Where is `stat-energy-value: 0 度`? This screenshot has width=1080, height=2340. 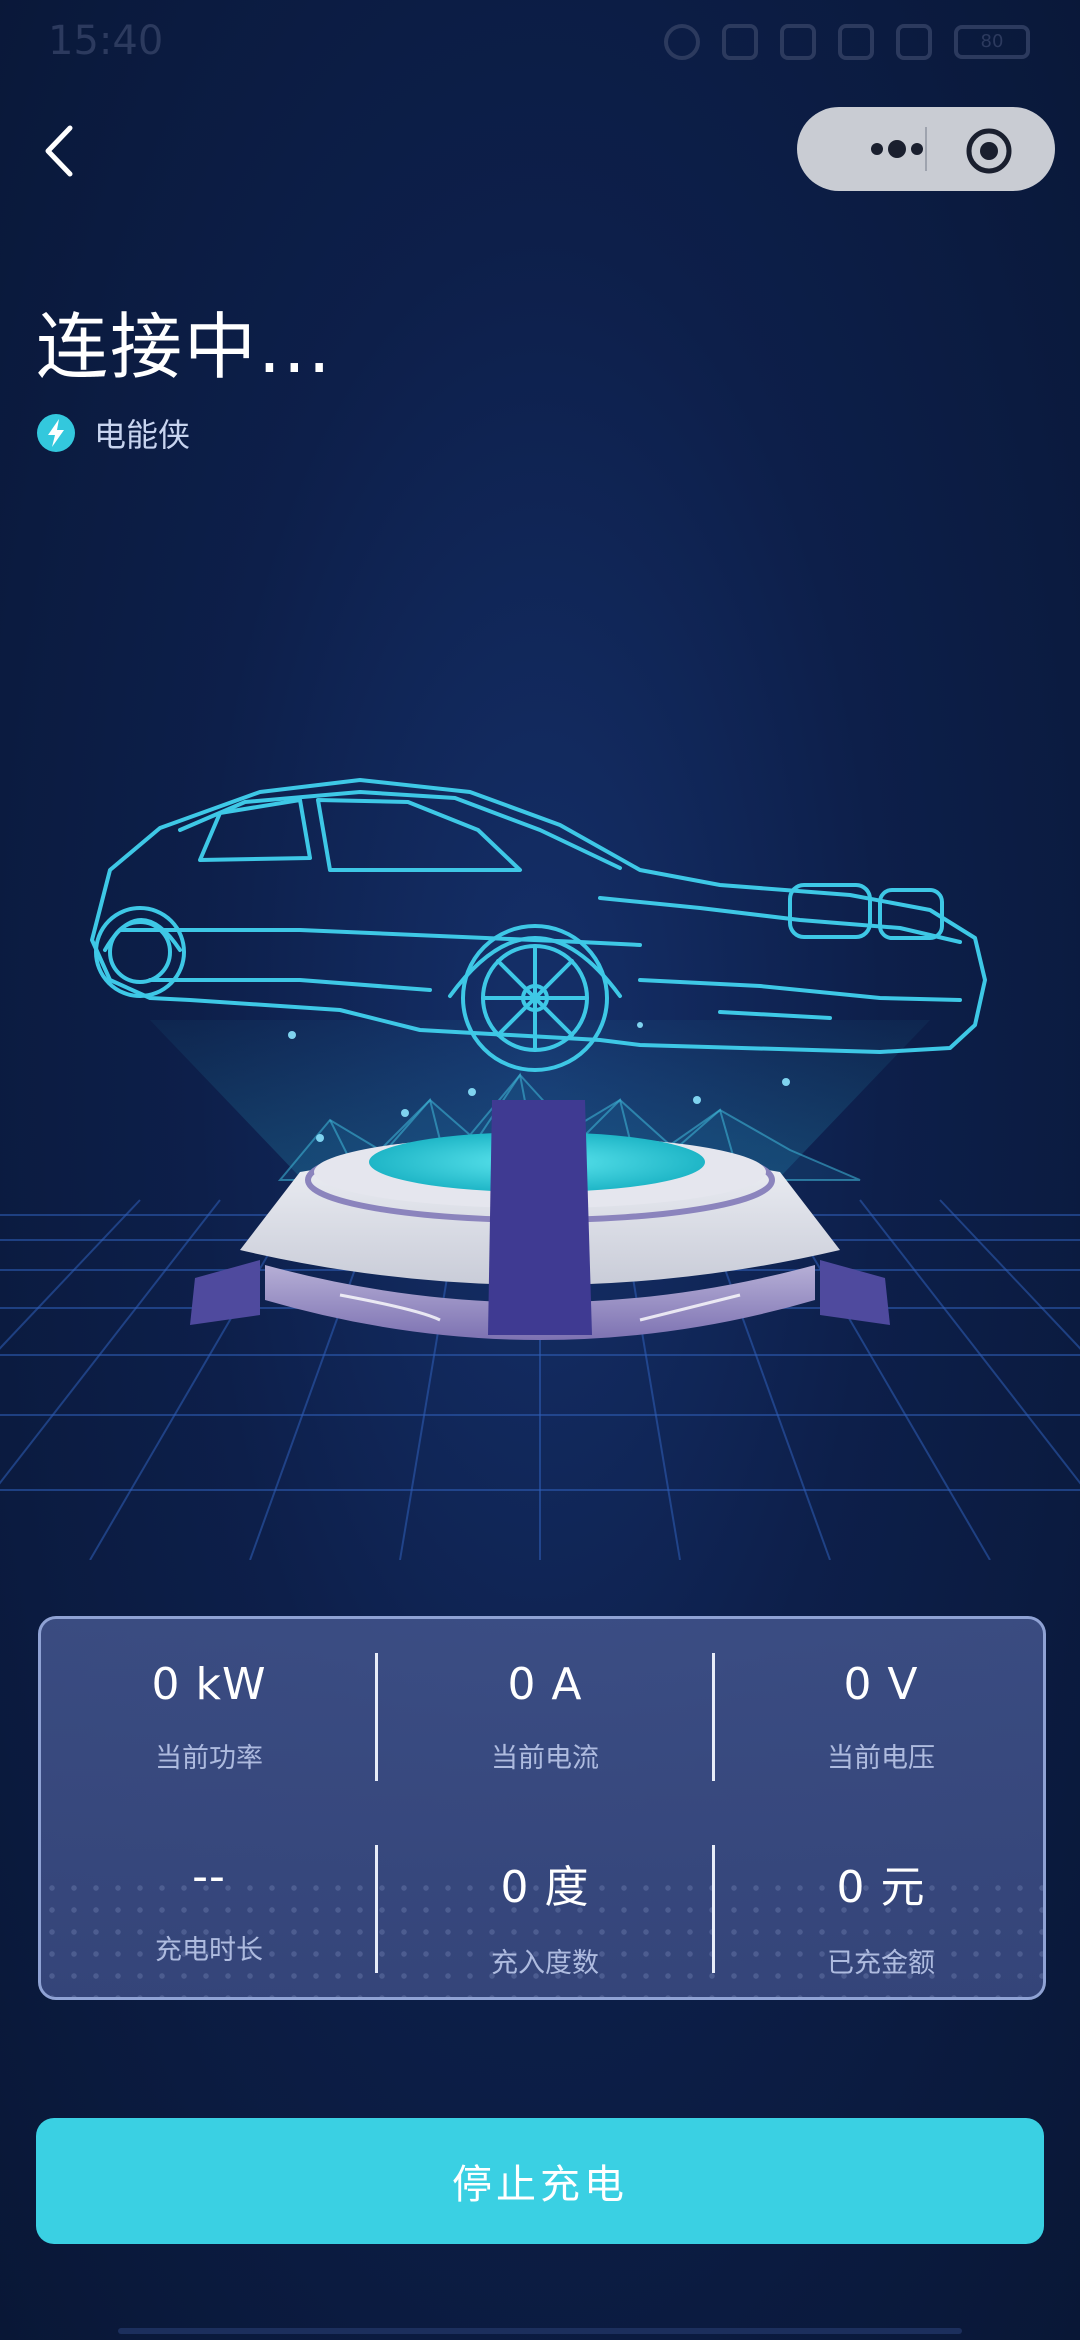
stat-energy-value: 0 度 is located at coordinates (545, 1887).